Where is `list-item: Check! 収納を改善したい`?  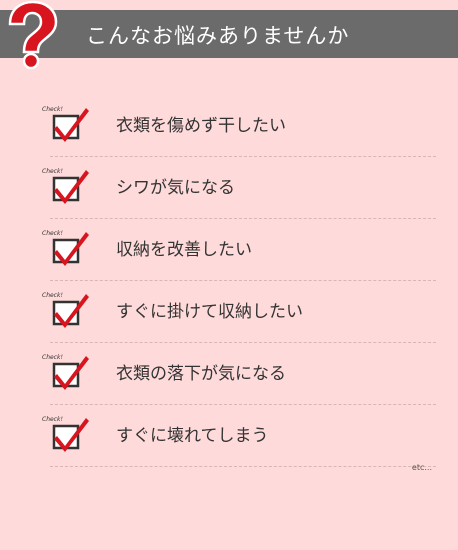
list-item: Check! 収納を改善したい is located at coordinates (229, 250).